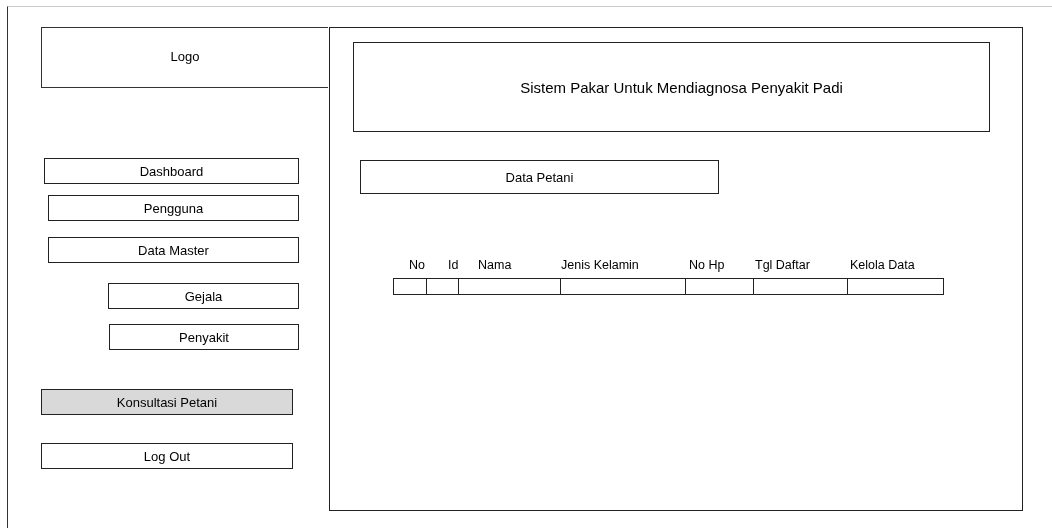 This screenshot has width=1052, height=528. I want to click on menu-item: Dashboard, so click(171, 171).